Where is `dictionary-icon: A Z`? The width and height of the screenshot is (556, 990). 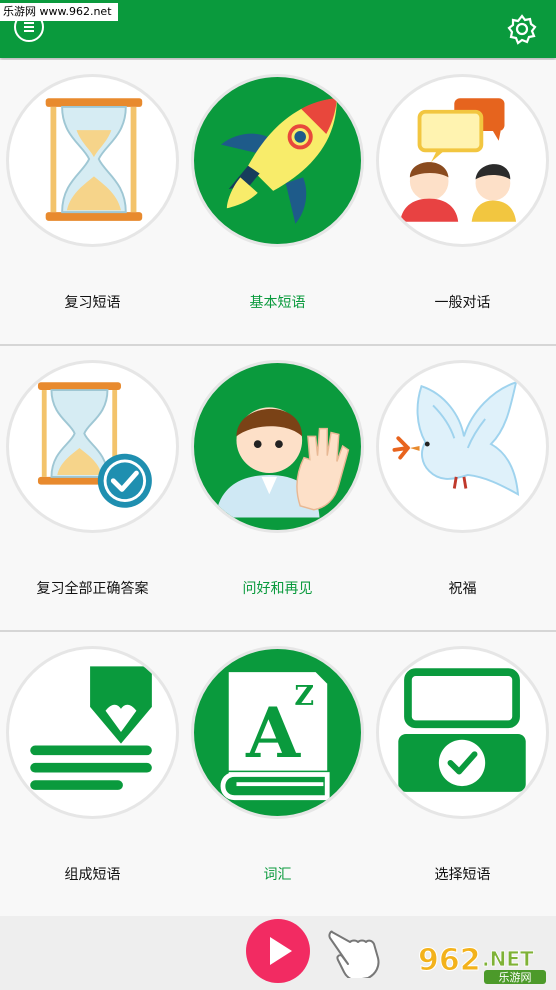
dictionary-icon: A Z is located at coordinates (275, 736).